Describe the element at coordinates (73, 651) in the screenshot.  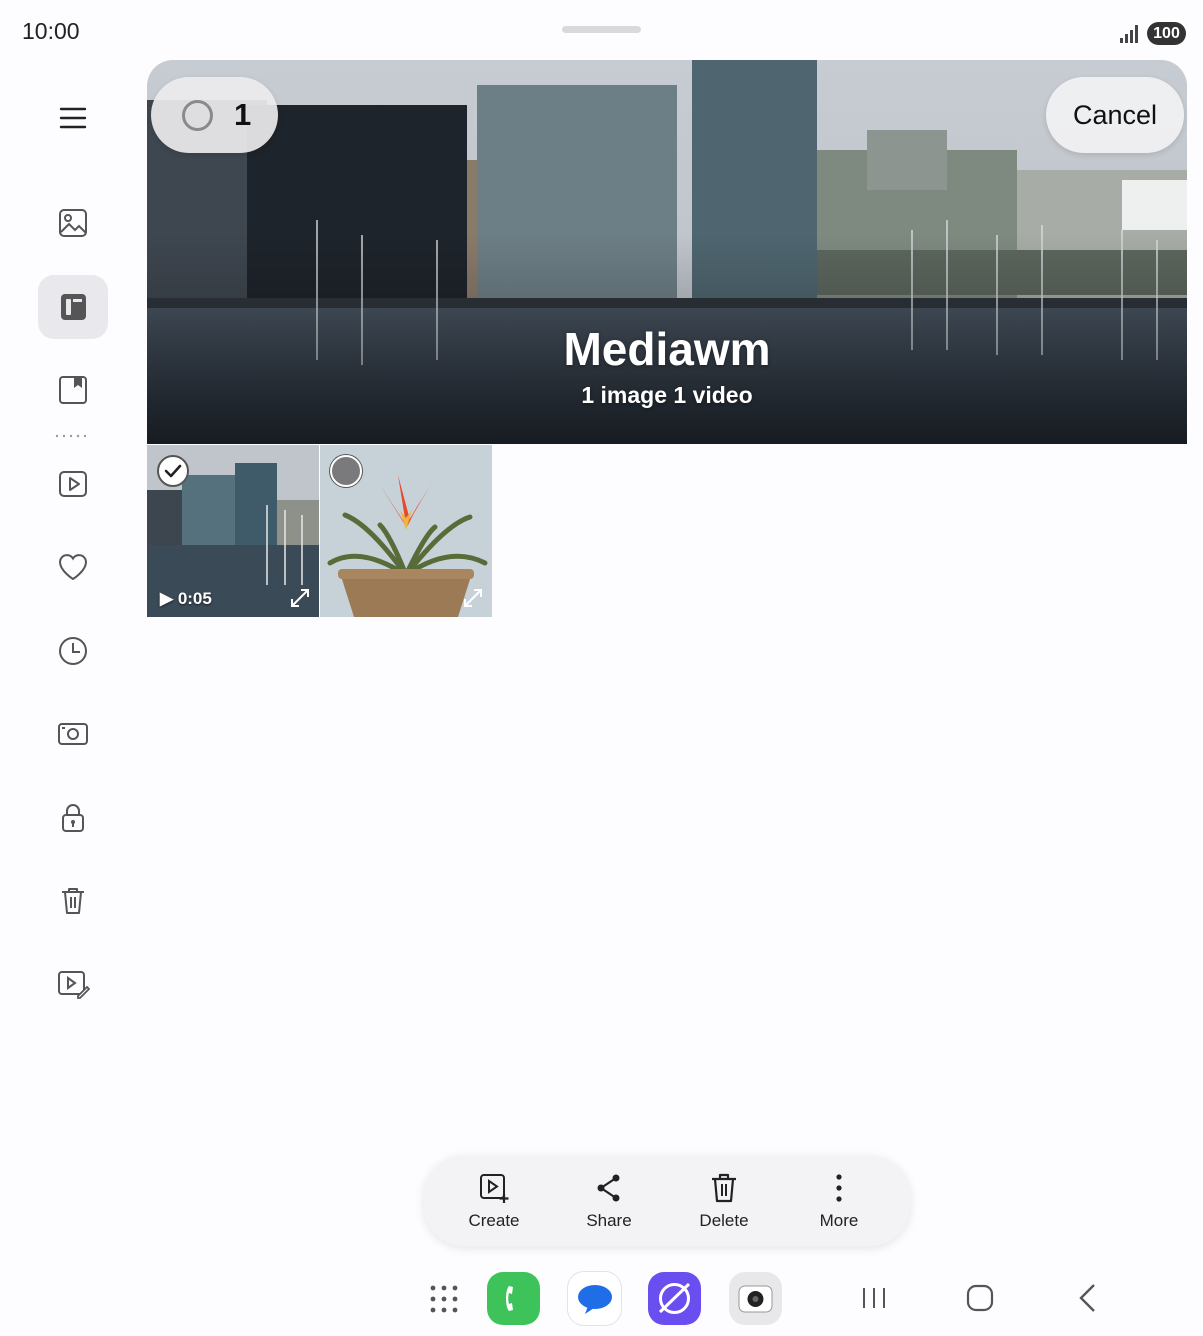
I see `recent-icon` at that location.